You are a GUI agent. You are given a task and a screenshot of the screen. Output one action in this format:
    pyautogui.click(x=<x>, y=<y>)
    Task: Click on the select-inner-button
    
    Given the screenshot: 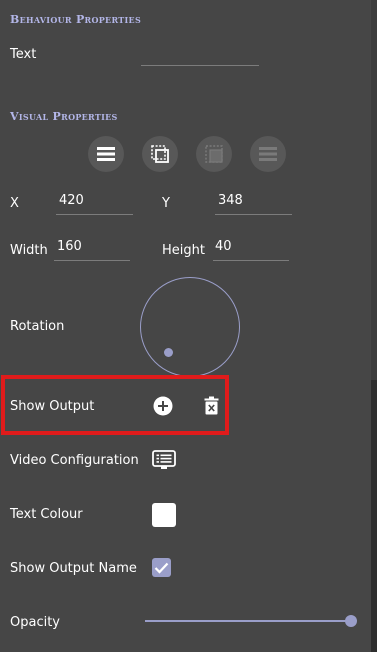 What is the action you would take?
    pyautogui.click(x=214, y=154)
    